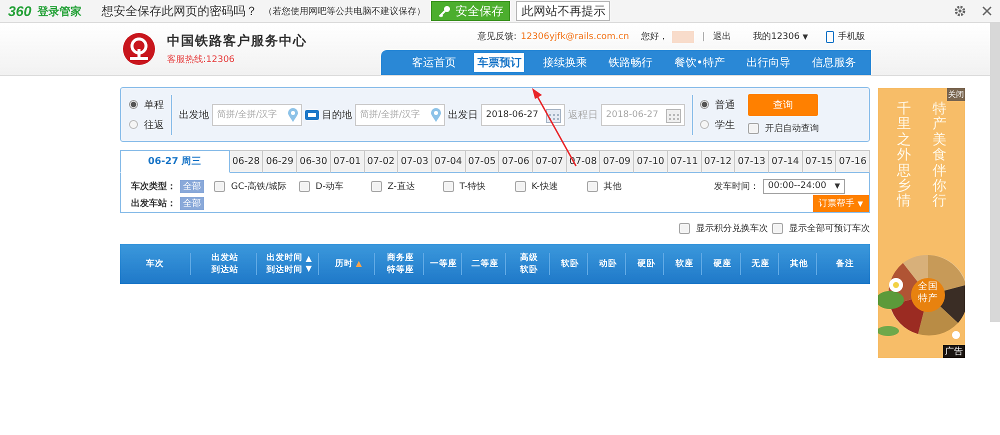 The height and width of the screenshot is (435, 1000). What do you see at coordinates (59, 11) in the screenshot?
I see `brand-name: 登录管家` at bounding box center [59, 11].